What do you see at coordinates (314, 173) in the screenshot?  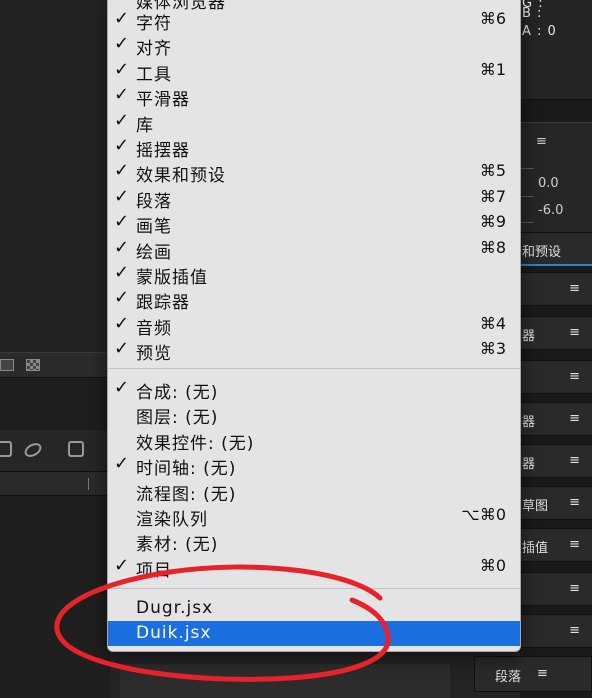 I see `panels-item: ✓ 效果和预设 ⌘5` at bounding box center [314, 173].